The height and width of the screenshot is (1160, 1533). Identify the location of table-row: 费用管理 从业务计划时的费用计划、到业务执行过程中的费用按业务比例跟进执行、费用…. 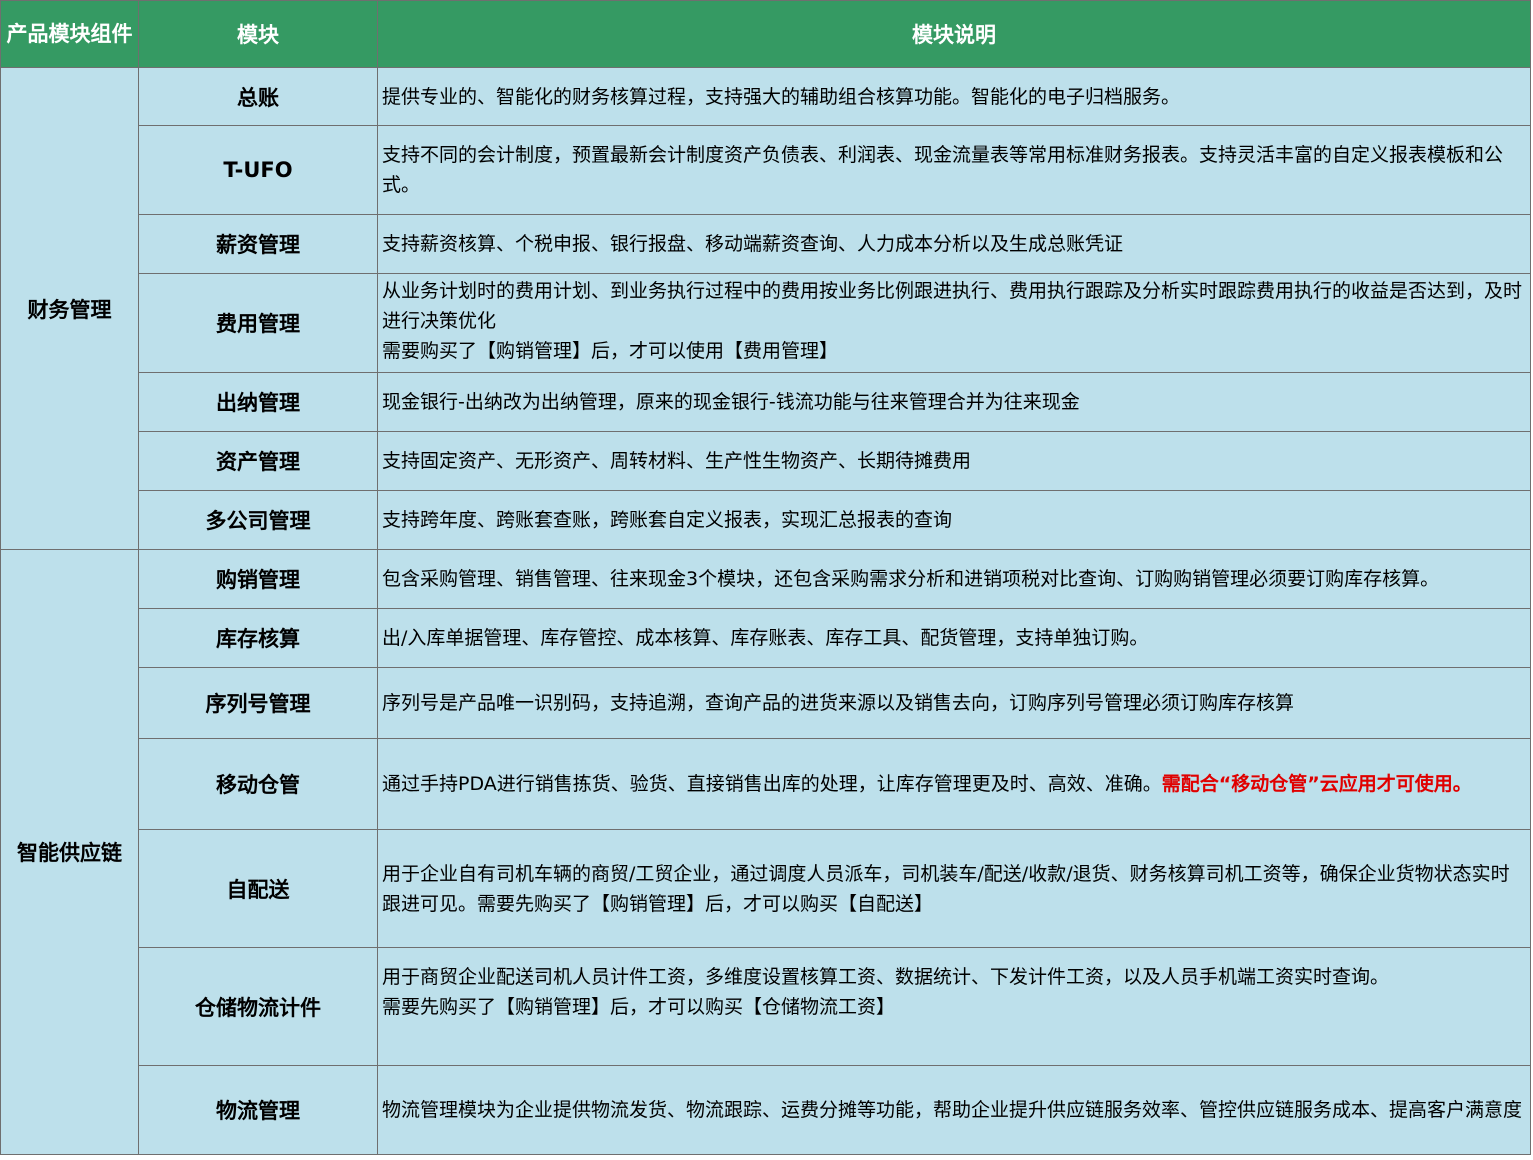
(766, 323).